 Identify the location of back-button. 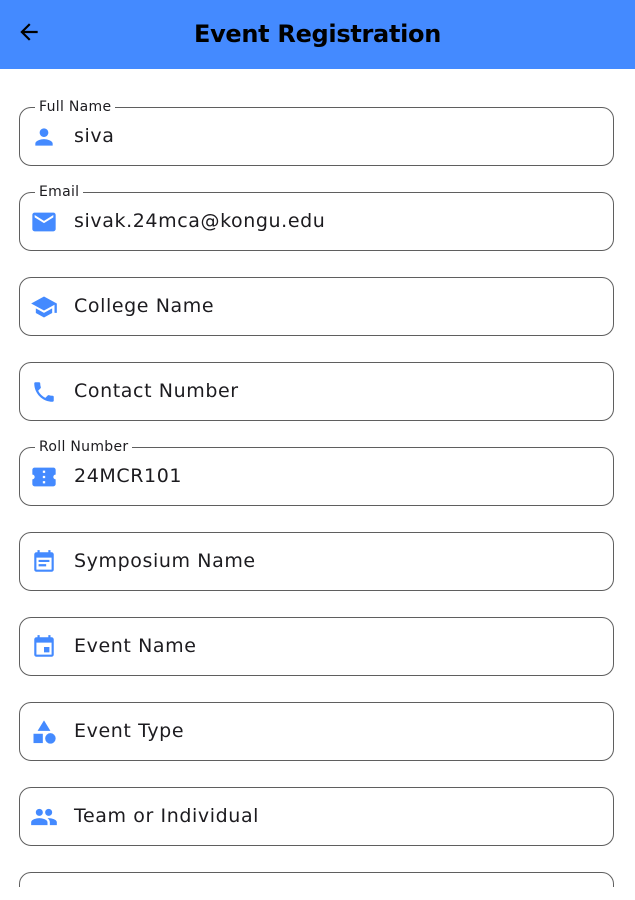
(29, 34).